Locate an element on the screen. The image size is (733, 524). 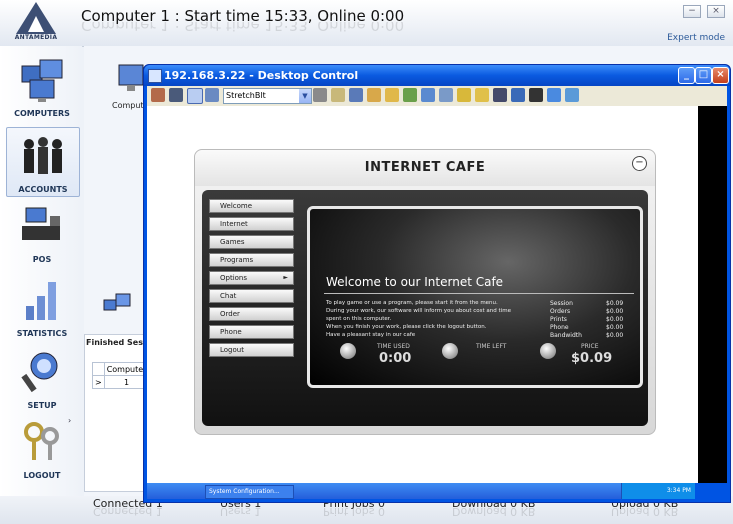
submenu-arrow-icon: ► is located at coordinates (285, 277).